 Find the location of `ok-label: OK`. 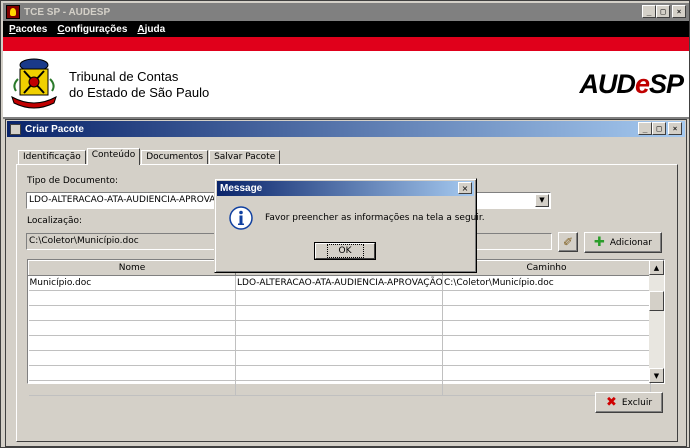

ok-label: OK is located at coordinates (345, 251).